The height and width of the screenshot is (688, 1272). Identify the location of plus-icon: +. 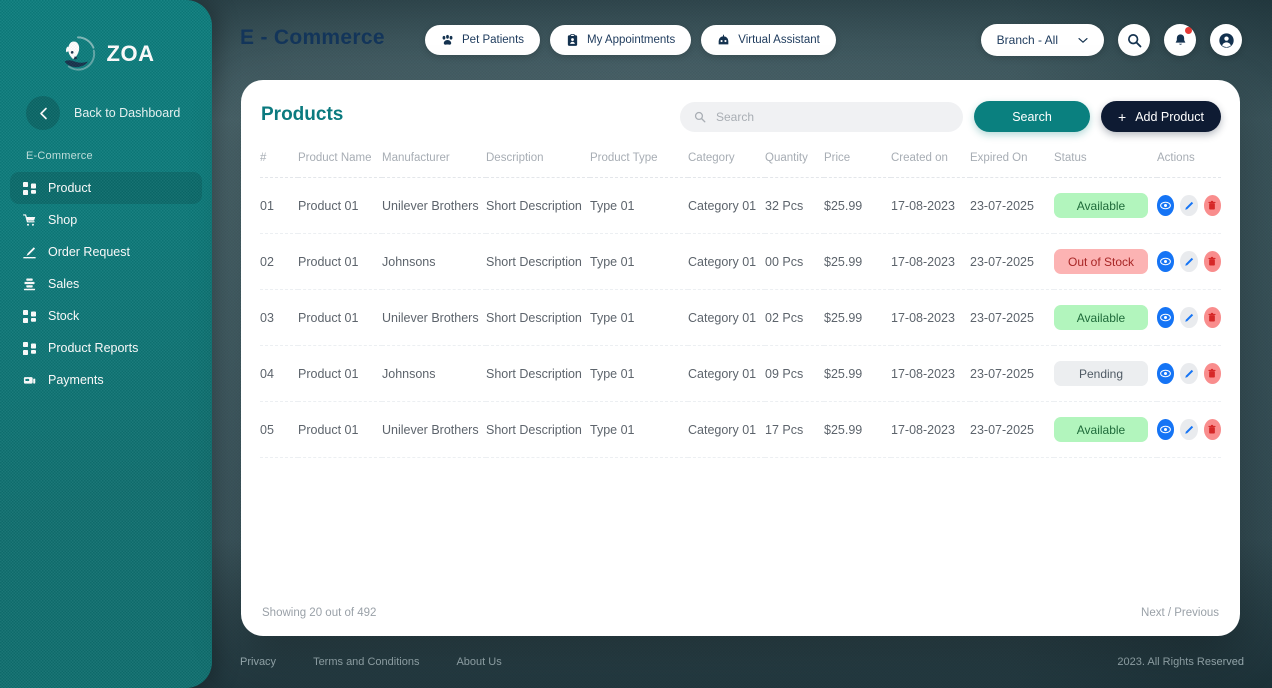
(1122, 116).